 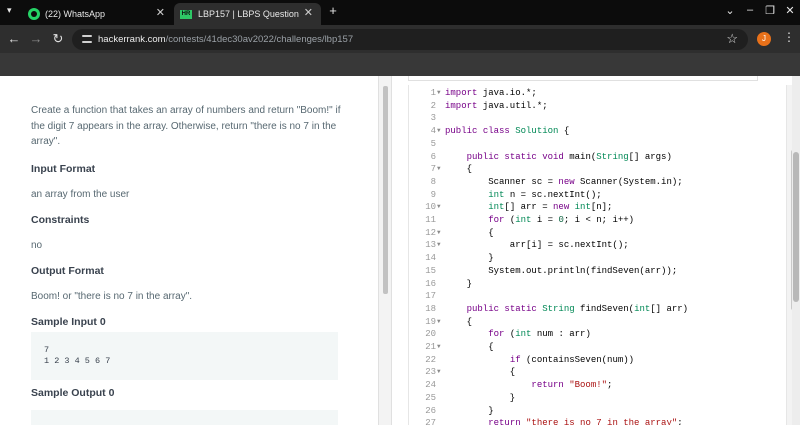 What do you see at coordinates (9, 10) in the screenshot?
I see `tab-search-chevron-down-icon: ▾` at bounding box center [9, 10].